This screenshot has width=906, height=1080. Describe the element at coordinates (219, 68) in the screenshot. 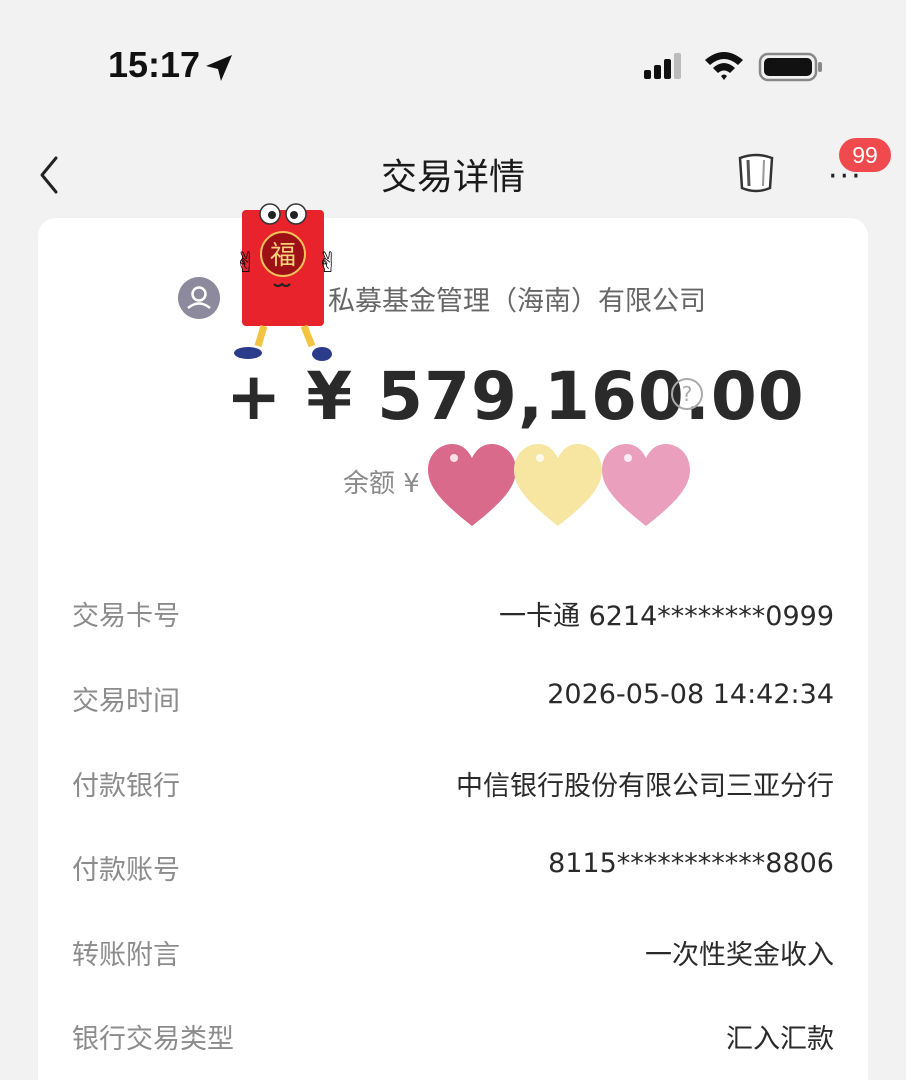

I see `location-arrow-icon` at that location.